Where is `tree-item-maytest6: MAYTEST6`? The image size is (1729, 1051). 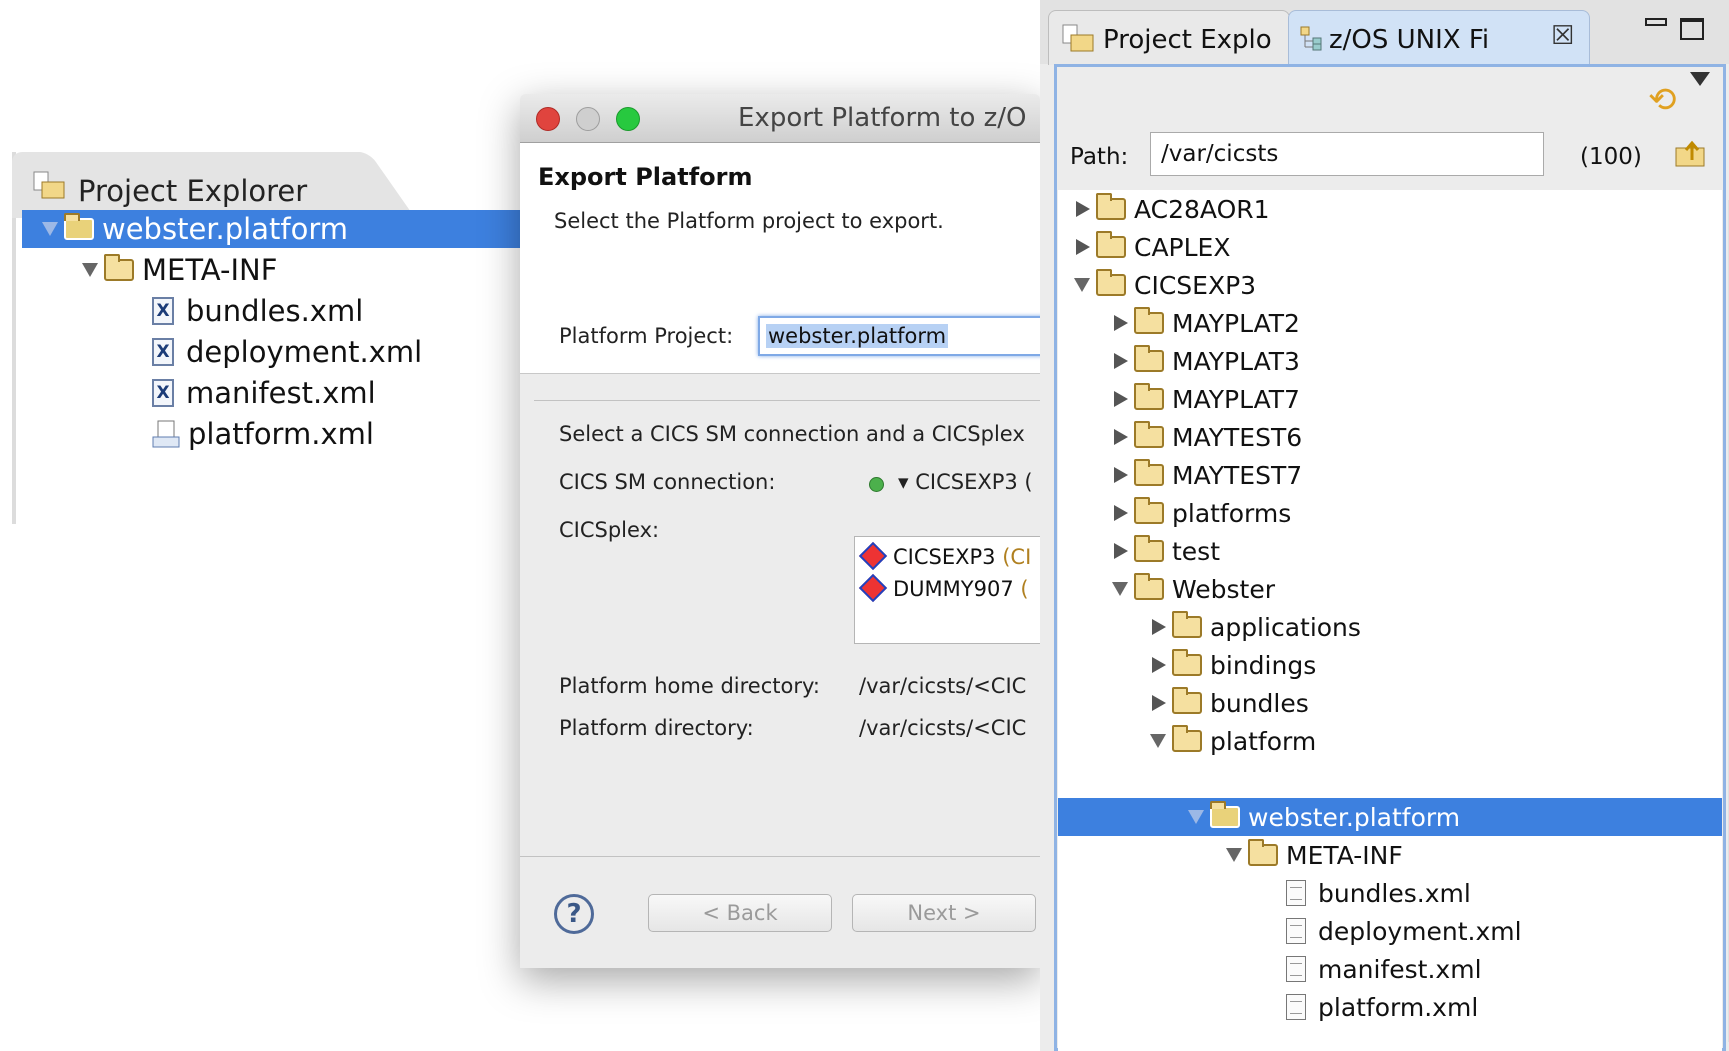
tree-item-maytest6: MAYTEST6 is located at coordinates (1208, 437).